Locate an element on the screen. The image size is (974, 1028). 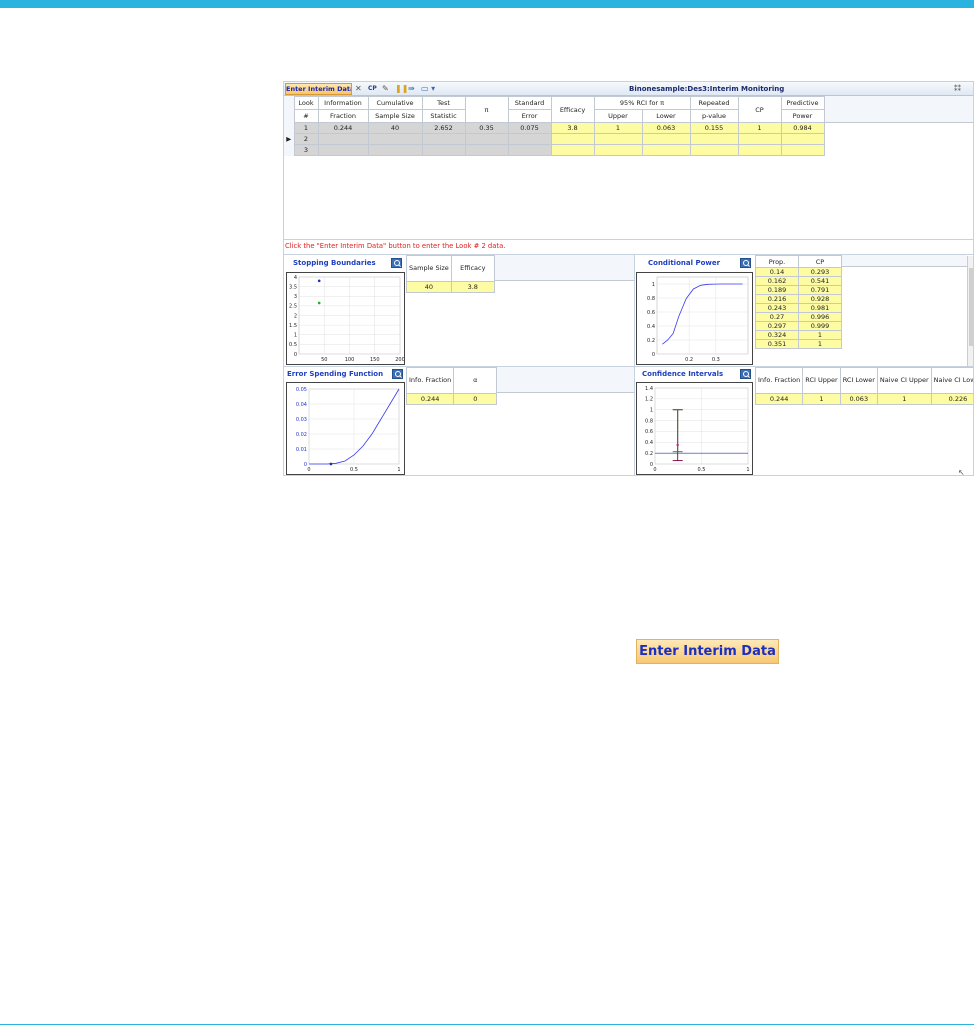
x-tick-label: 50 is located at coordinates (324, 360).